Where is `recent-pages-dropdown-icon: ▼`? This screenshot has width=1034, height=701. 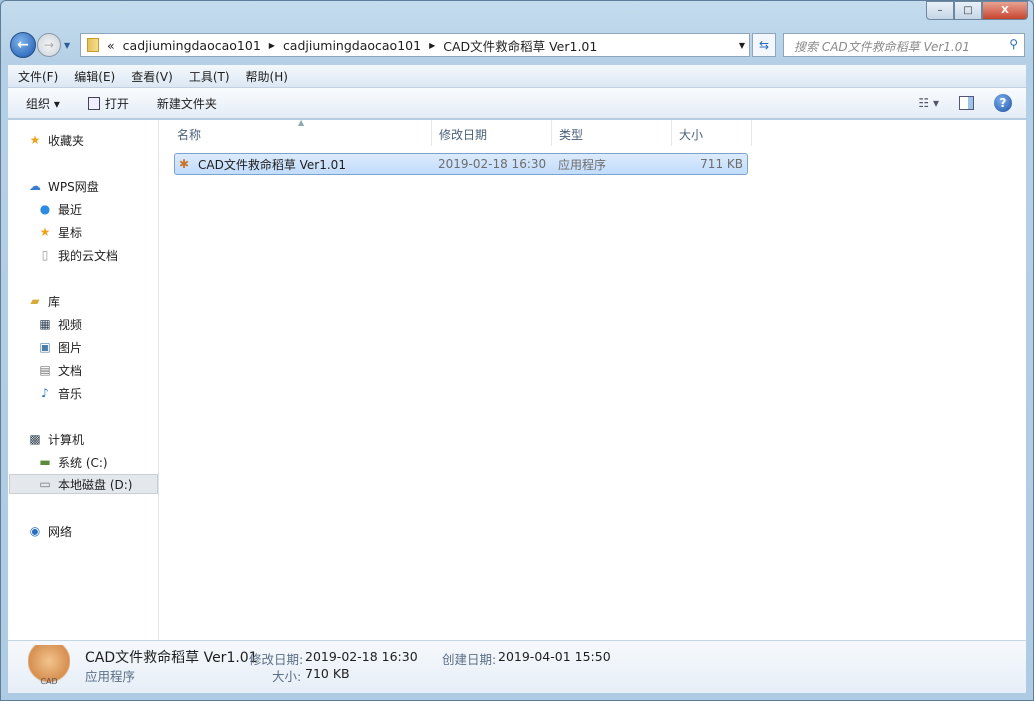 recent-pages-dropdown-icon: ▼ is located at coordinates (67, 45).